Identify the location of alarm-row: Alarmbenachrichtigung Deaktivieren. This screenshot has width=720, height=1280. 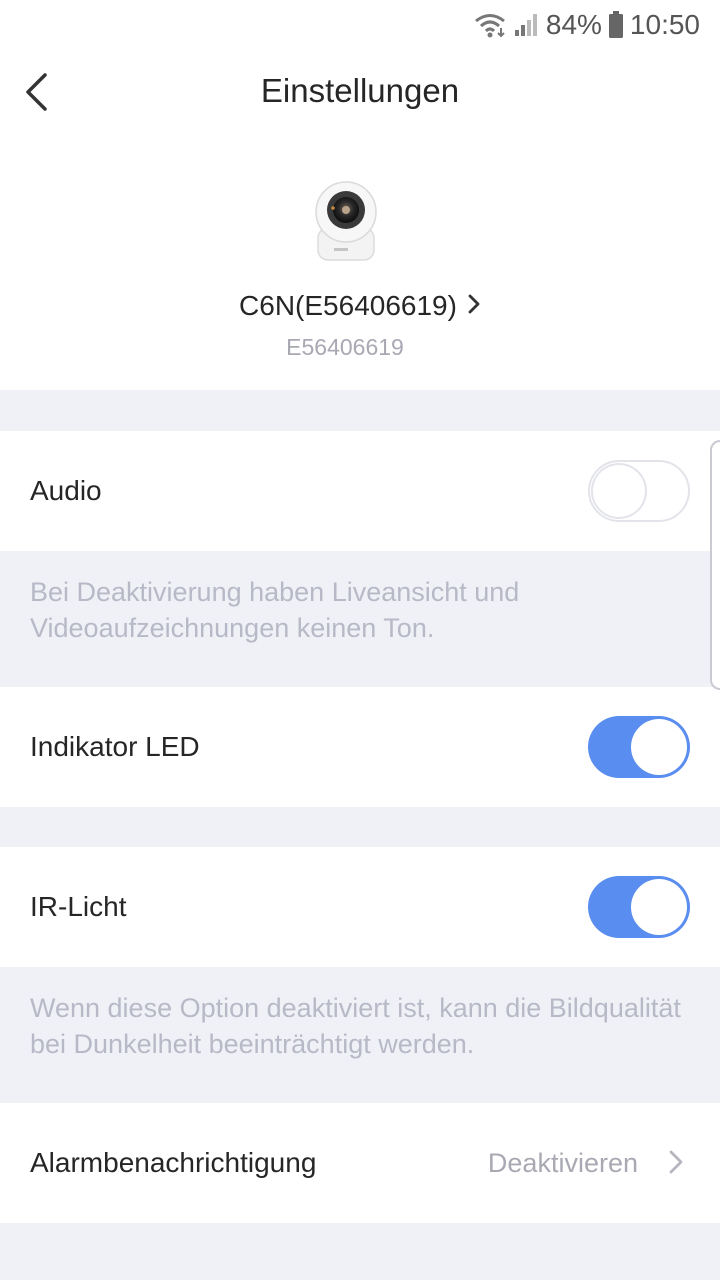
(360, 1163).